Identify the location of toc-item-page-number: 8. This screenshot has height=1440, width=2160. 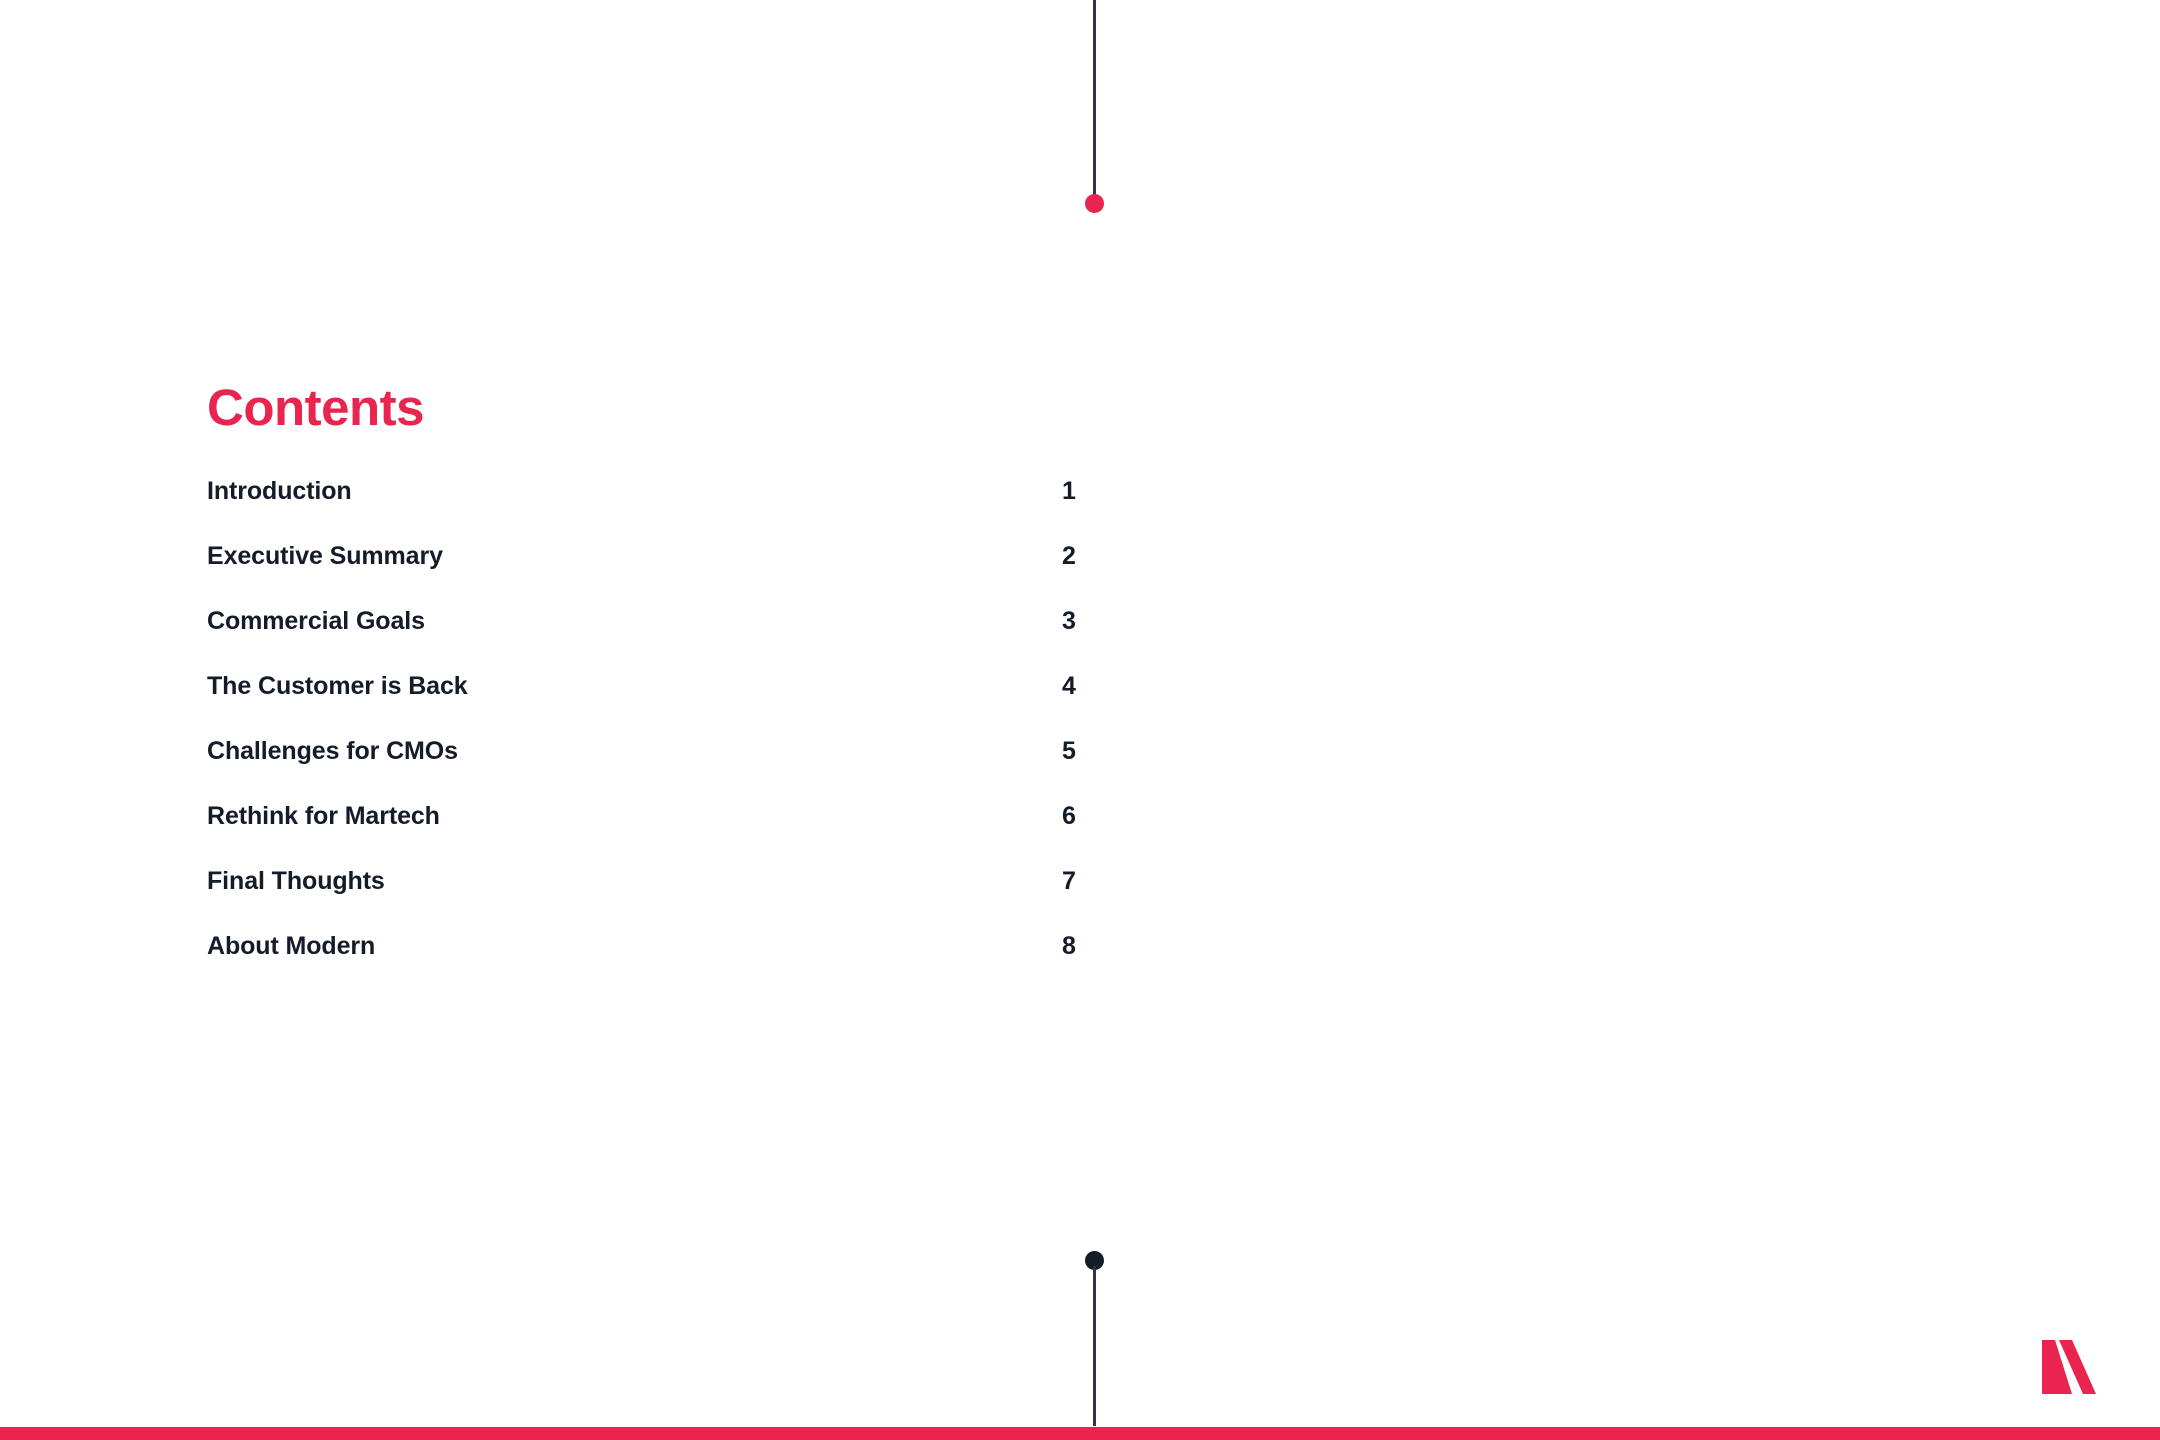
(1069, 946).